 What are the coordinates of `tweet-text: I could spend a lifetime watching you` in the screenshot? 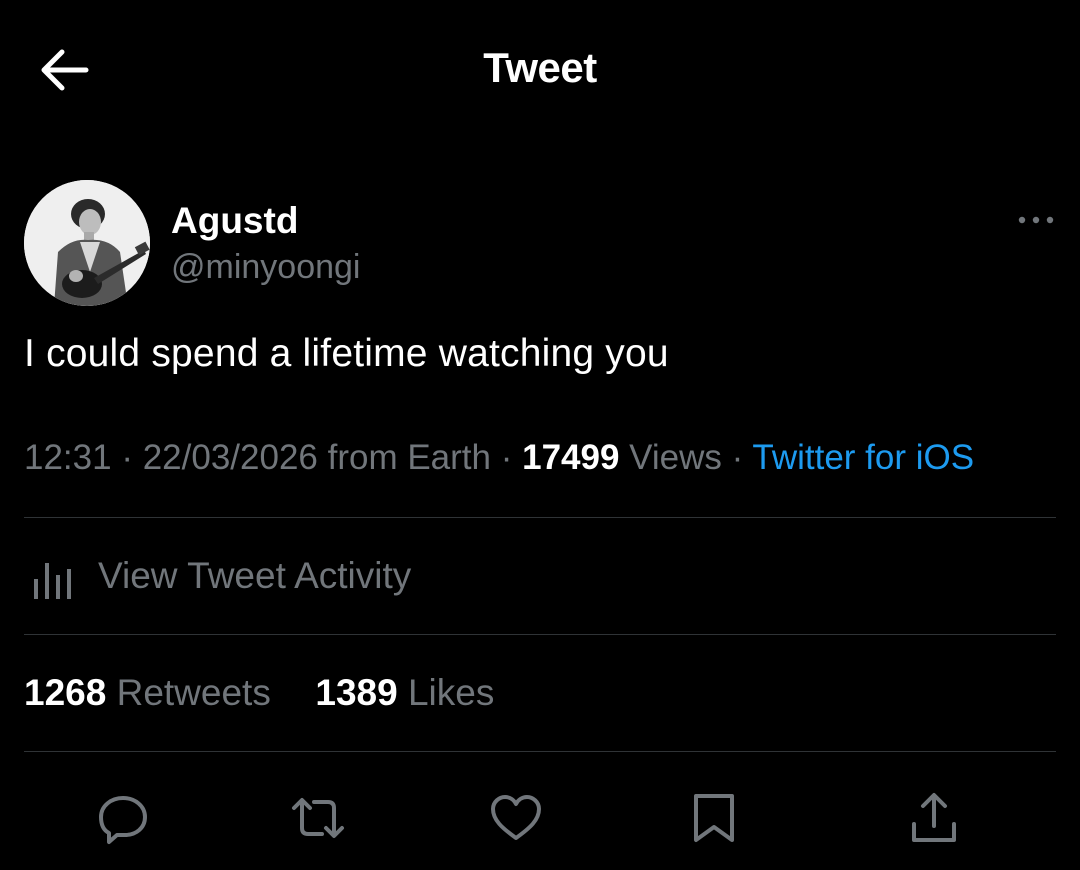 It's located at (346, 353).